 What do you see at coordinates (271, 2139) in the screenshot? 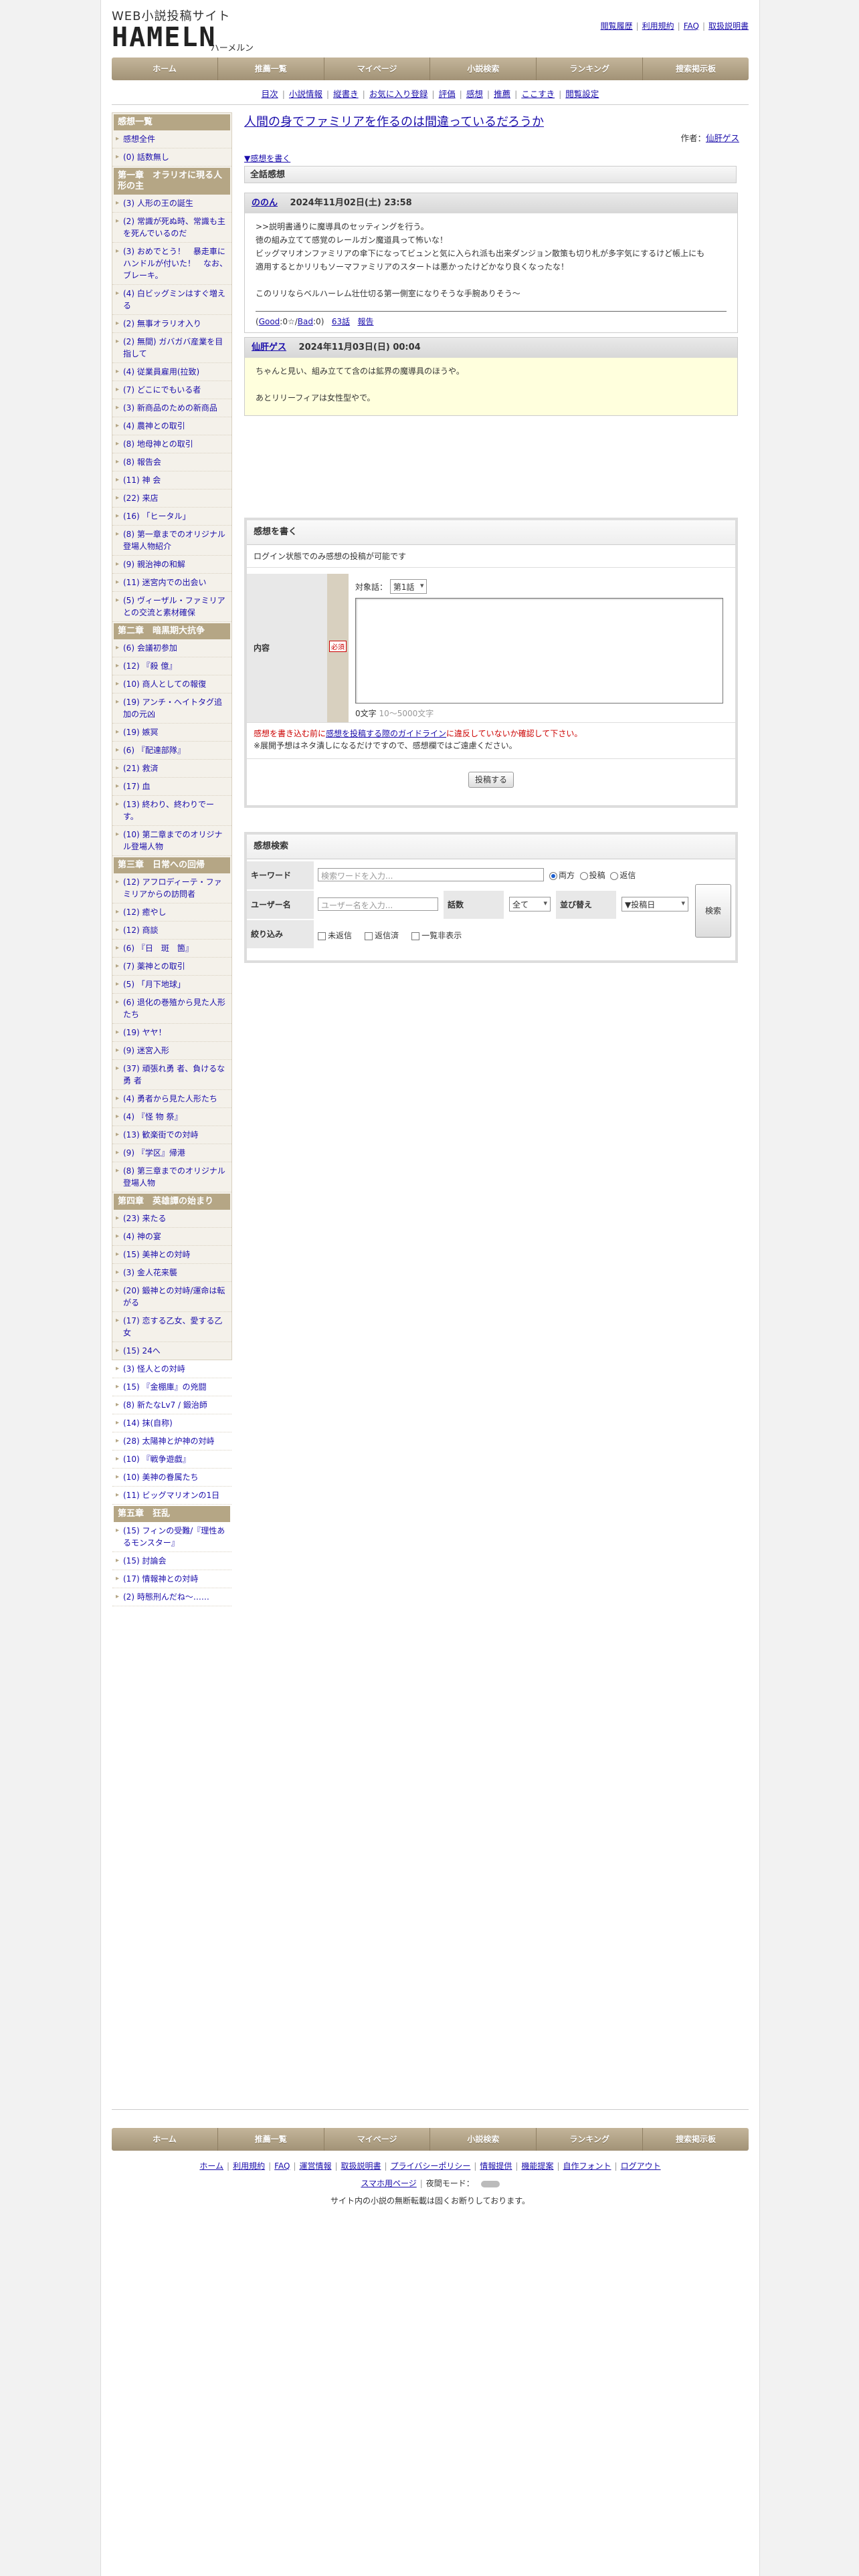
I see `footer-nav-recommend: 推薦一覧` at bounding box center [271, 2139].